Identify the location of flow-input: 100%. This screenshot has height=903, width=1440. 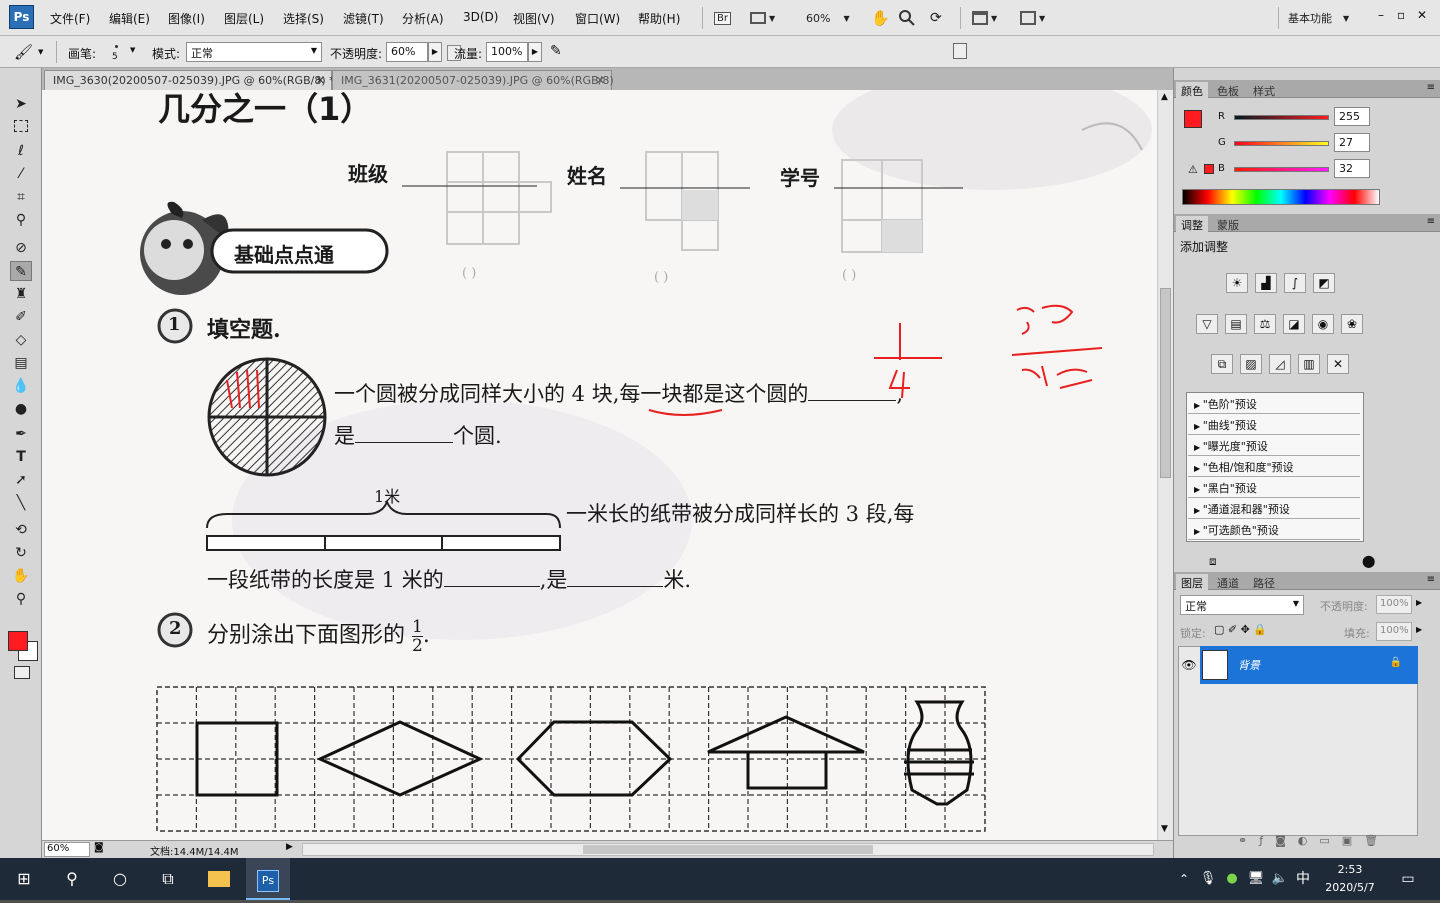
(507, 52).